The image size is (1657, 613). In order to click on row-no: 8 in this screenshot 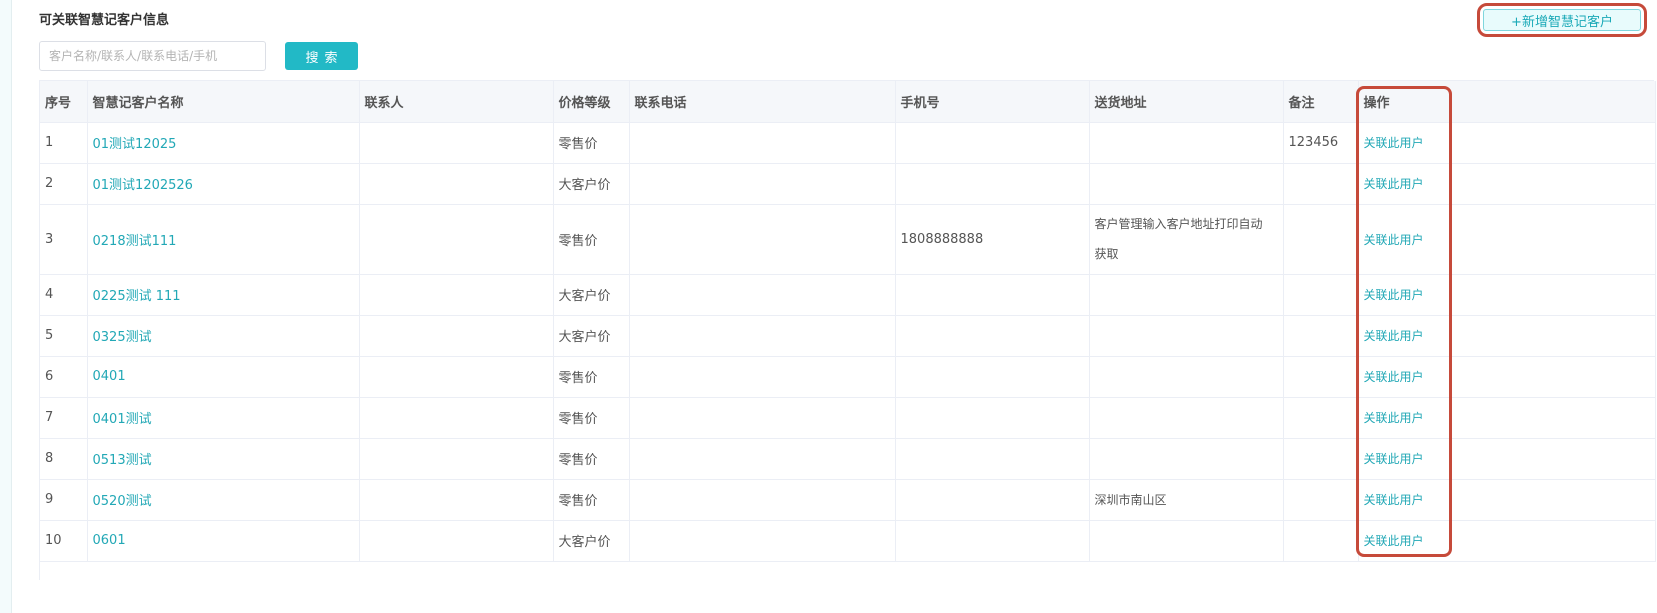, I will do `click(64, 459)`.